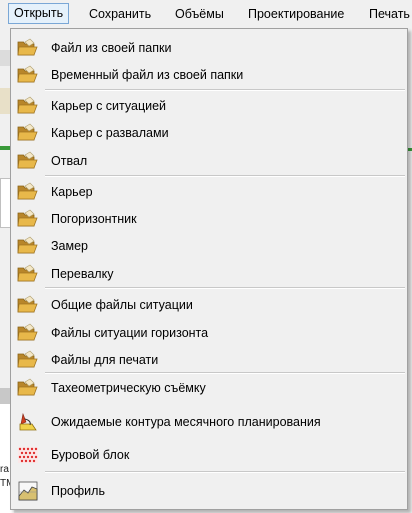  I want to click on menu-item: Перевалку, so click(209, 274).